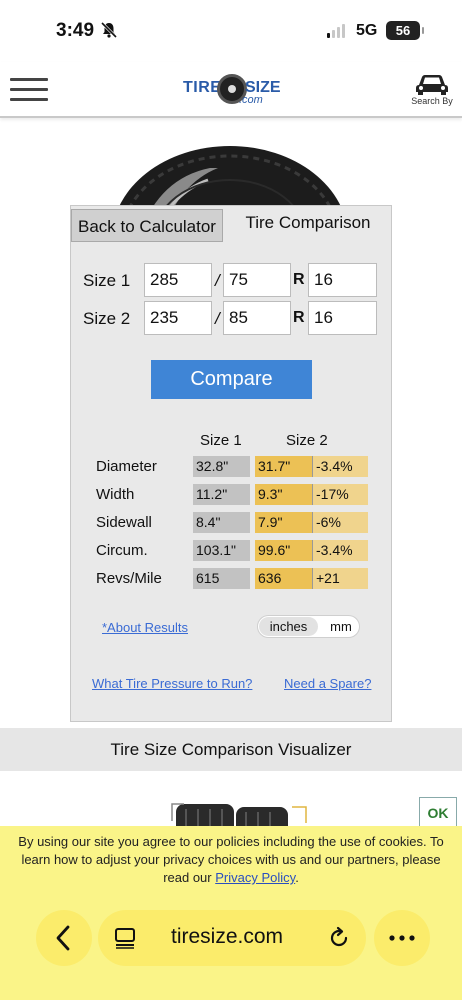  Describe the element at coordinates (367, 30) in the screenshot. I see `network-type: 5G` at that location.